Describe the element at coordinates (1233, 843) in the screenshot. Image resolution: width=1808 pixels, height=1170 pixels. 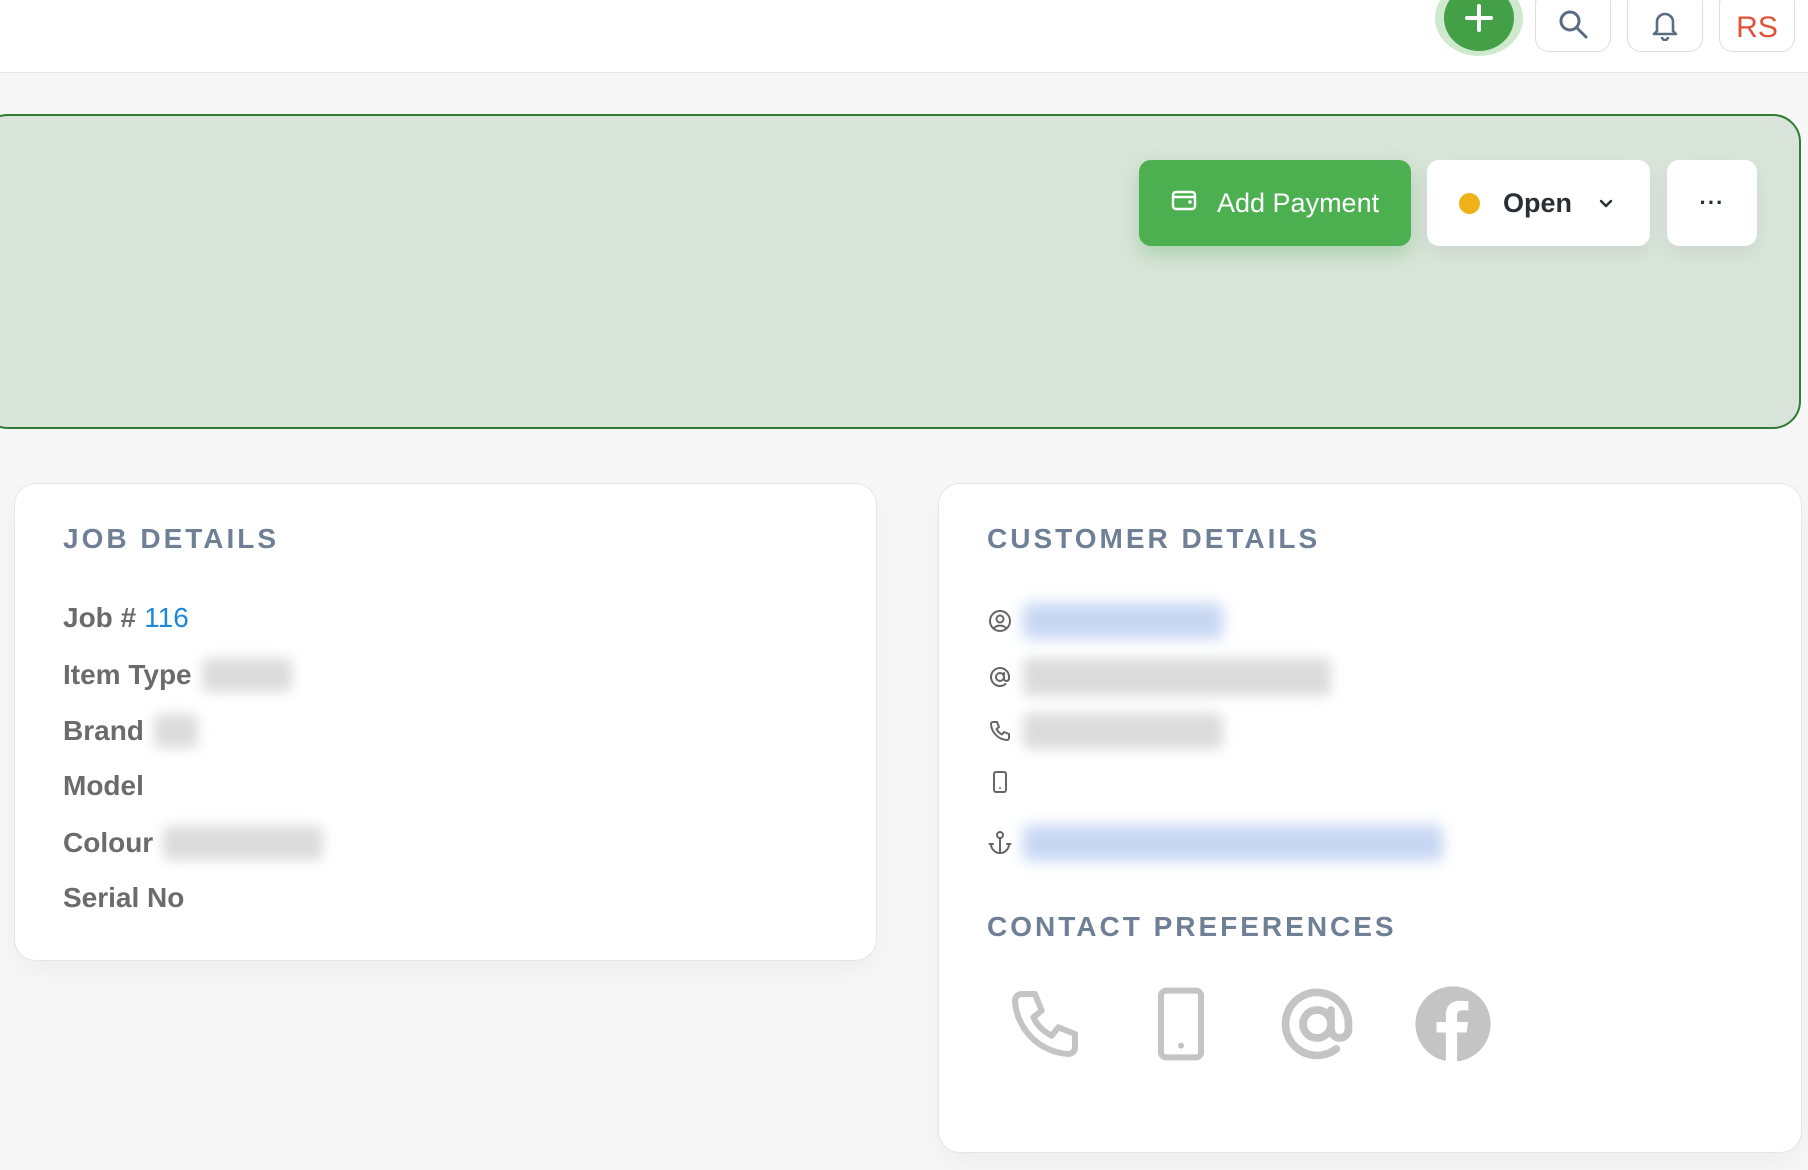
I see `customer-address-redacted` at that location.